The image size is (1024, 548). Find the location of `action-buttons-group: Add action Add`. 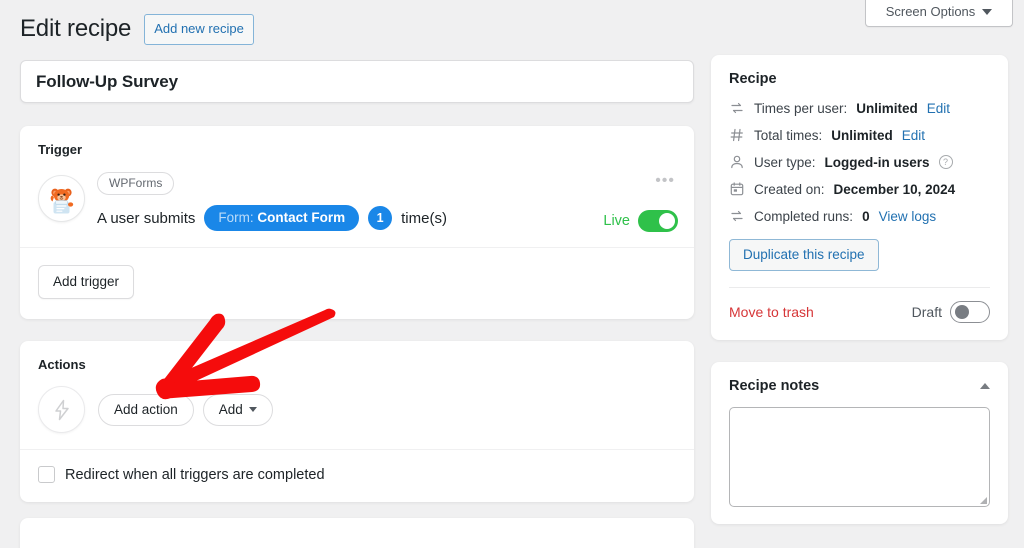

action-buttons-group: Add action Add is located at coordinates (185, 409).